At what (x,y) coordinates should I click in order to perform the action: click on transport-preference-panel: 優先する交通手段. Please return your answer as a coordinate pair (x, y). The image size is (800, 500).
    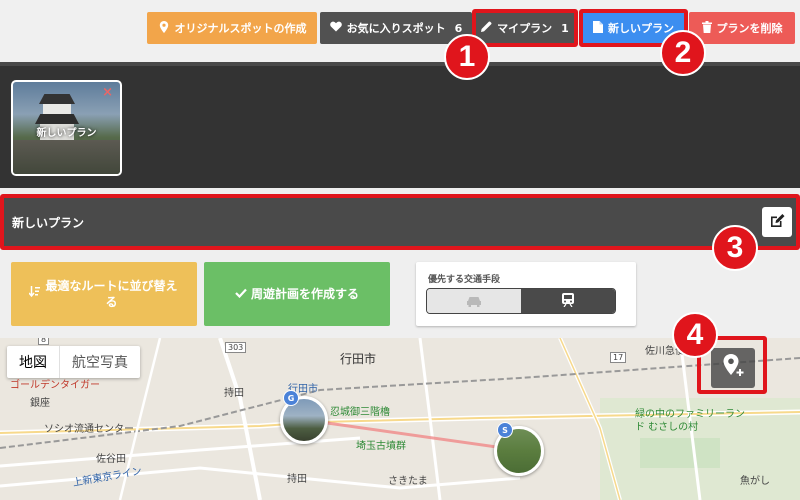
    Looking at the image, I should click on (526, 294).